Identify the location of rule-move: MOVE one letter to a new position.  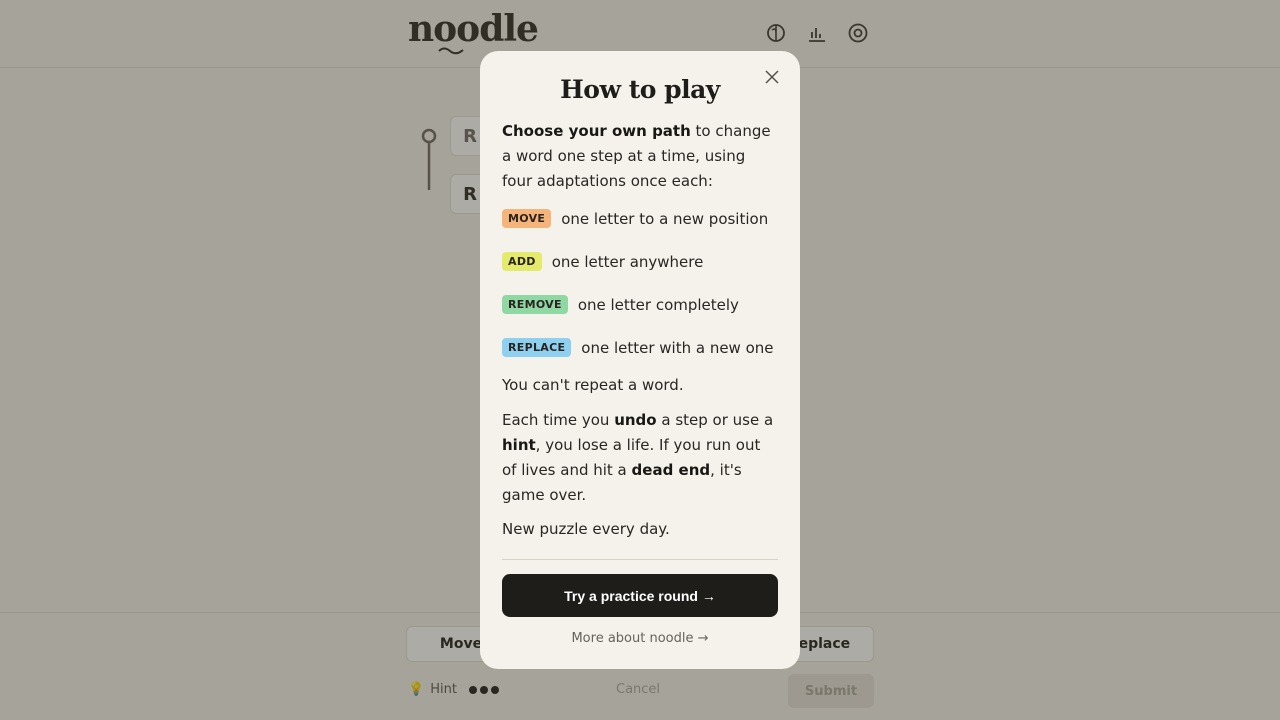
(635, 218).